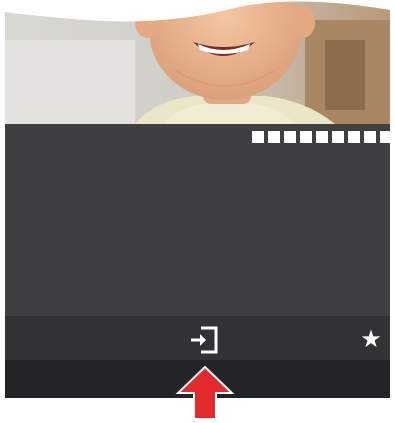 Image resolution: width=395 pixels, height=423 pixels. I want to click on pagination-indicator, so click(321, 137).